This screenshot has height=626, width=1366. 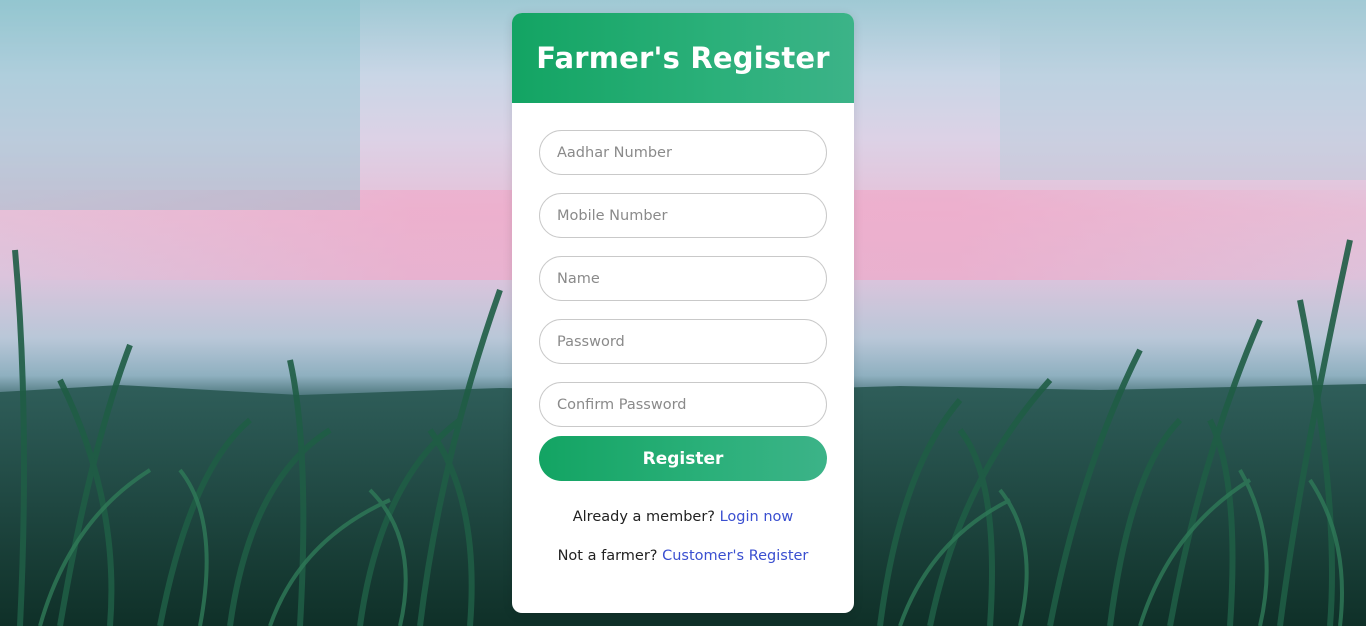 What do you see at coordinates (683, 215) in the screenshot?
I see `mobile-number-input` at bounding box center [683, 215].